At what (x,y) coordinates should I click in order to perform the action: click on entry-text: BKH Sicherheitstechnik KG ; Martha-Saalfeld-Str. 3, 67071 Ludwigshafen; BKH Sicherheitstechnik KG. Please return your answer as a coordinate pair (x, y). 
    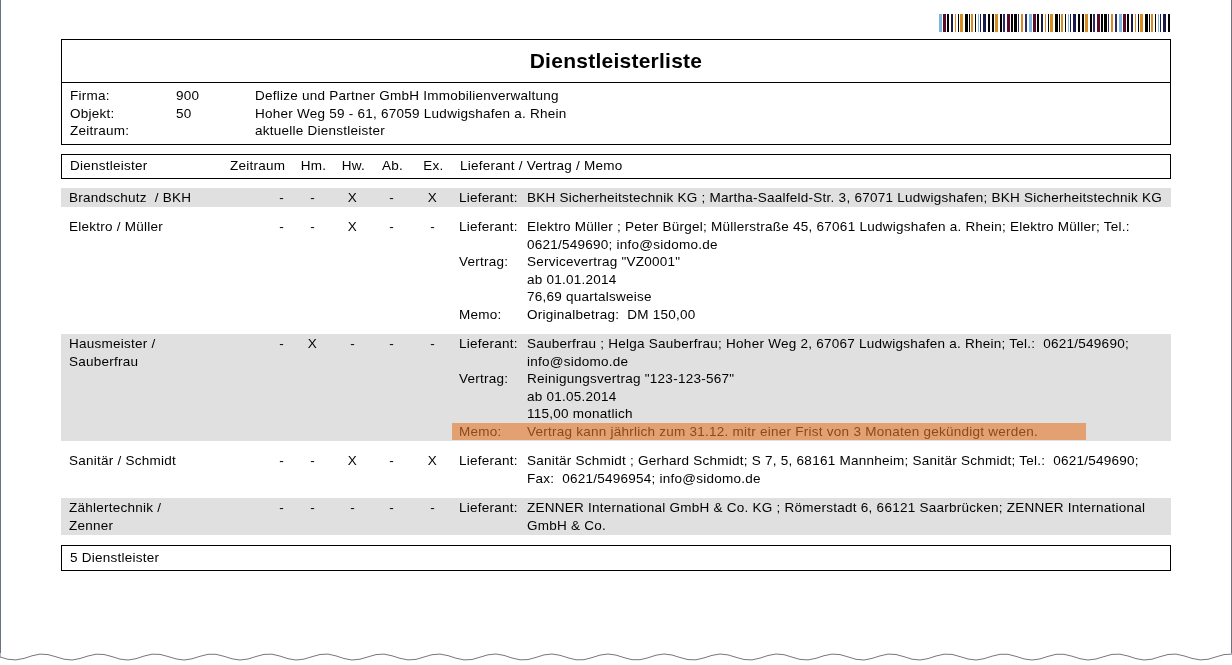
    Looking at the image, I should click on (845, 197).